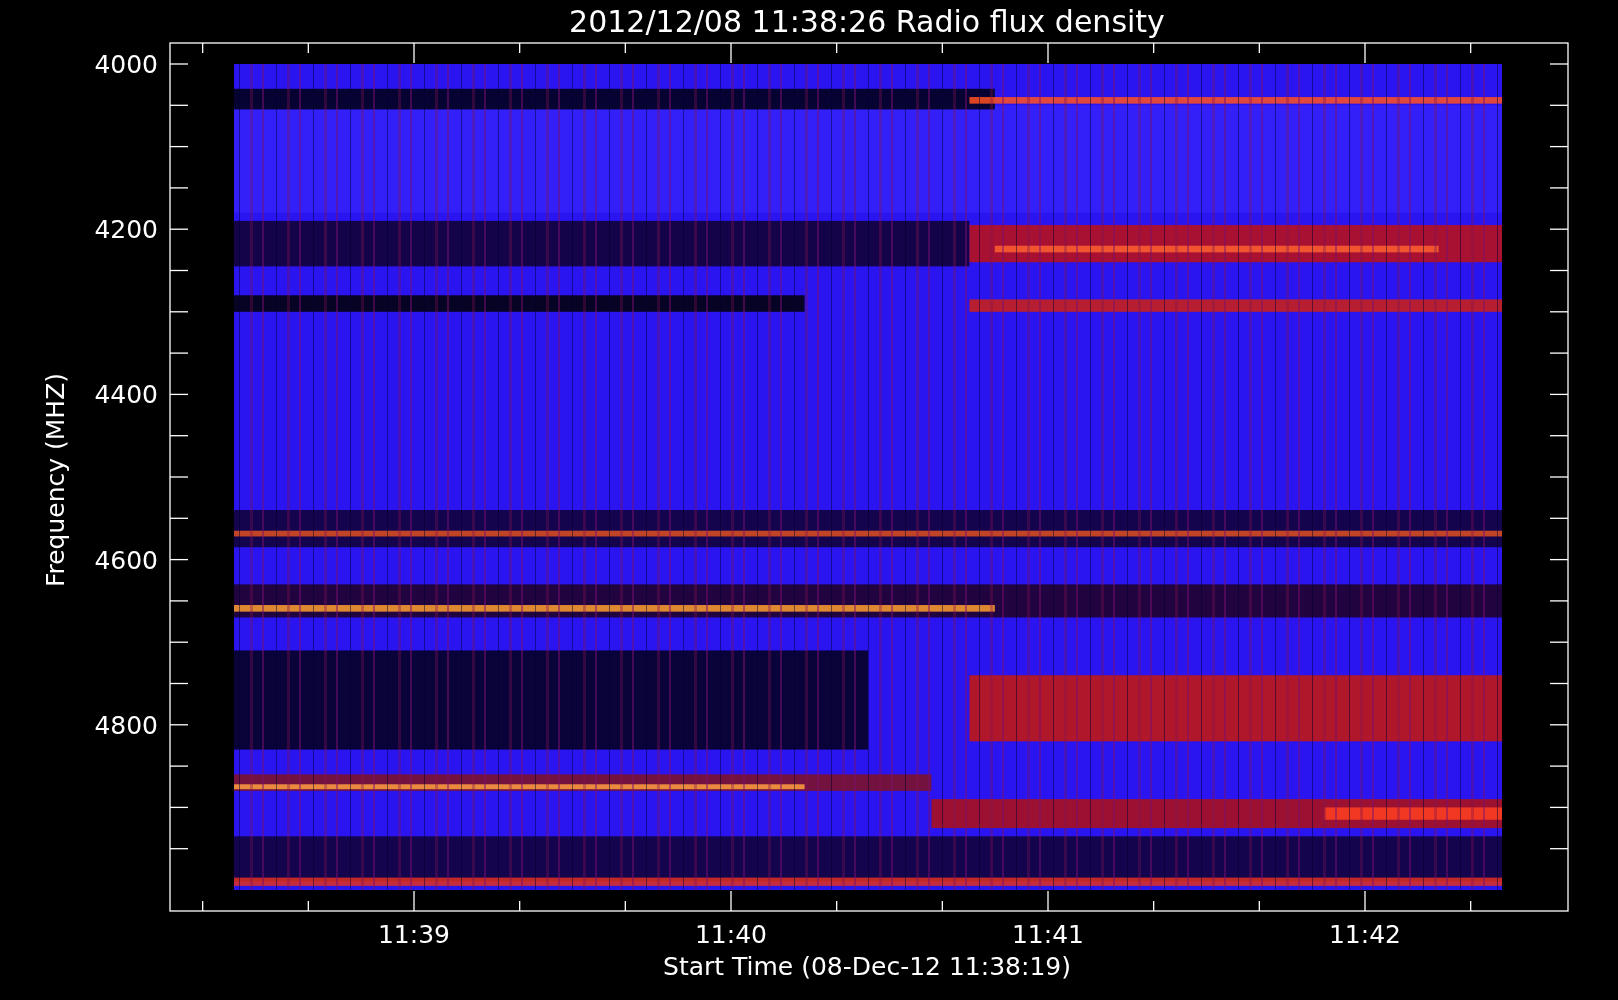 Image resolution: width=1618 pixels, height=1000 pixels. What do you see at coordinates (55, 480) in the screenshot?
I see `y-axis-title: Frequency (MHZ)` at bounding box center [55, 480].